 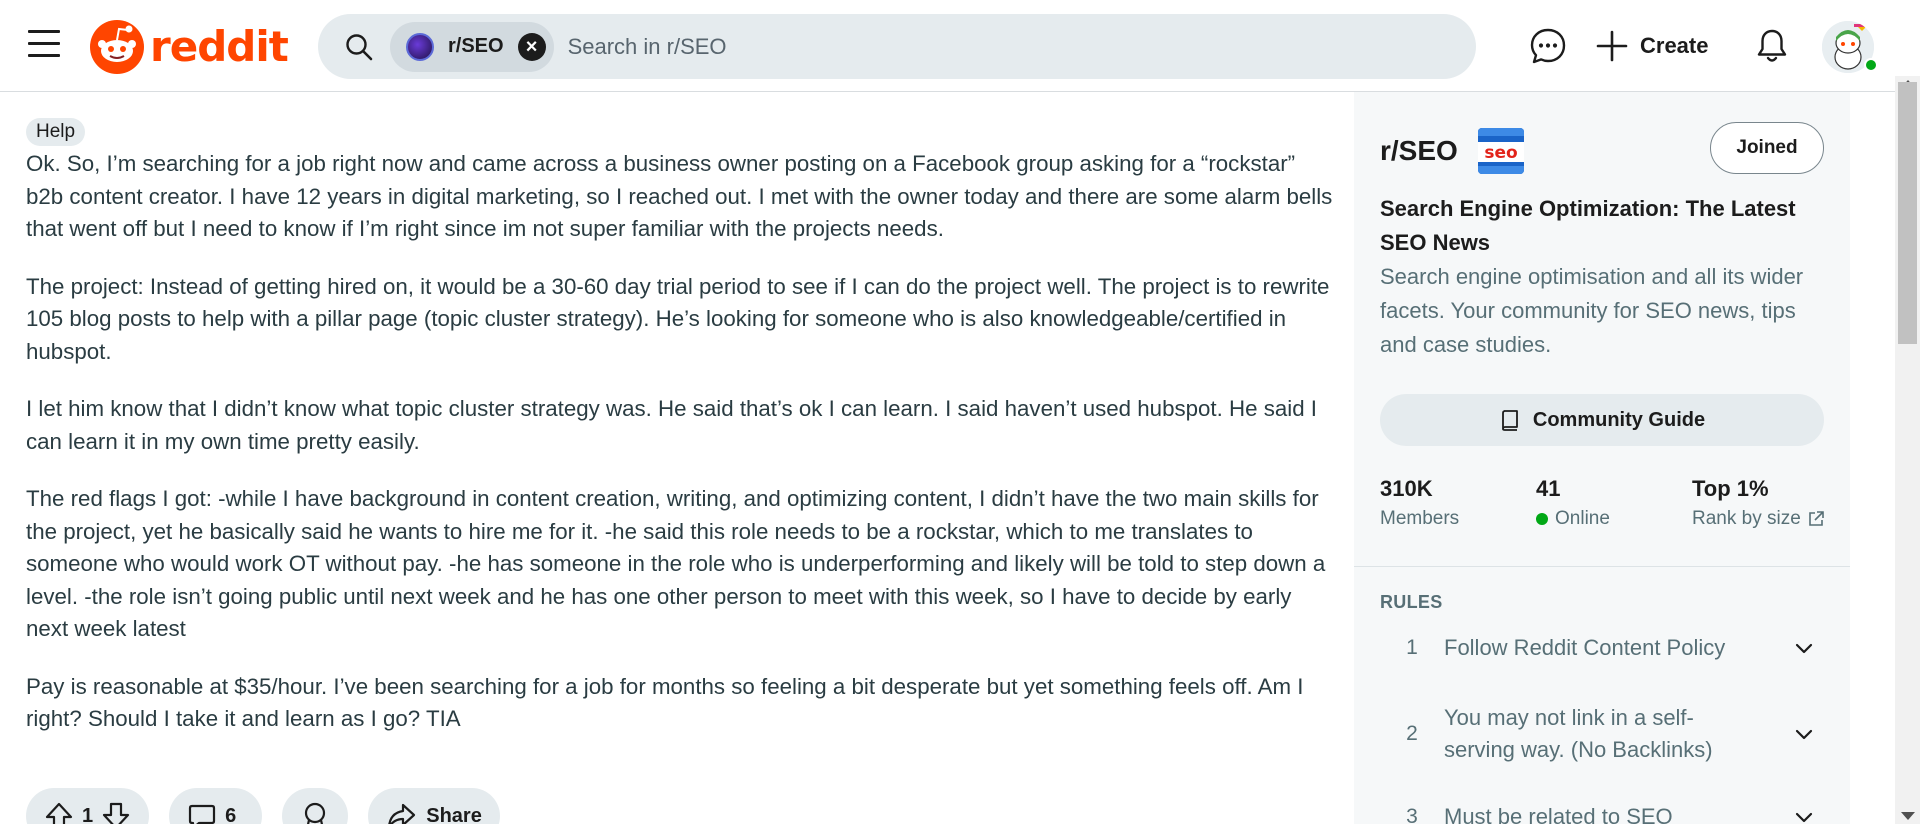 I want to click on subreddit-avatar, so click(x=420, y=46).